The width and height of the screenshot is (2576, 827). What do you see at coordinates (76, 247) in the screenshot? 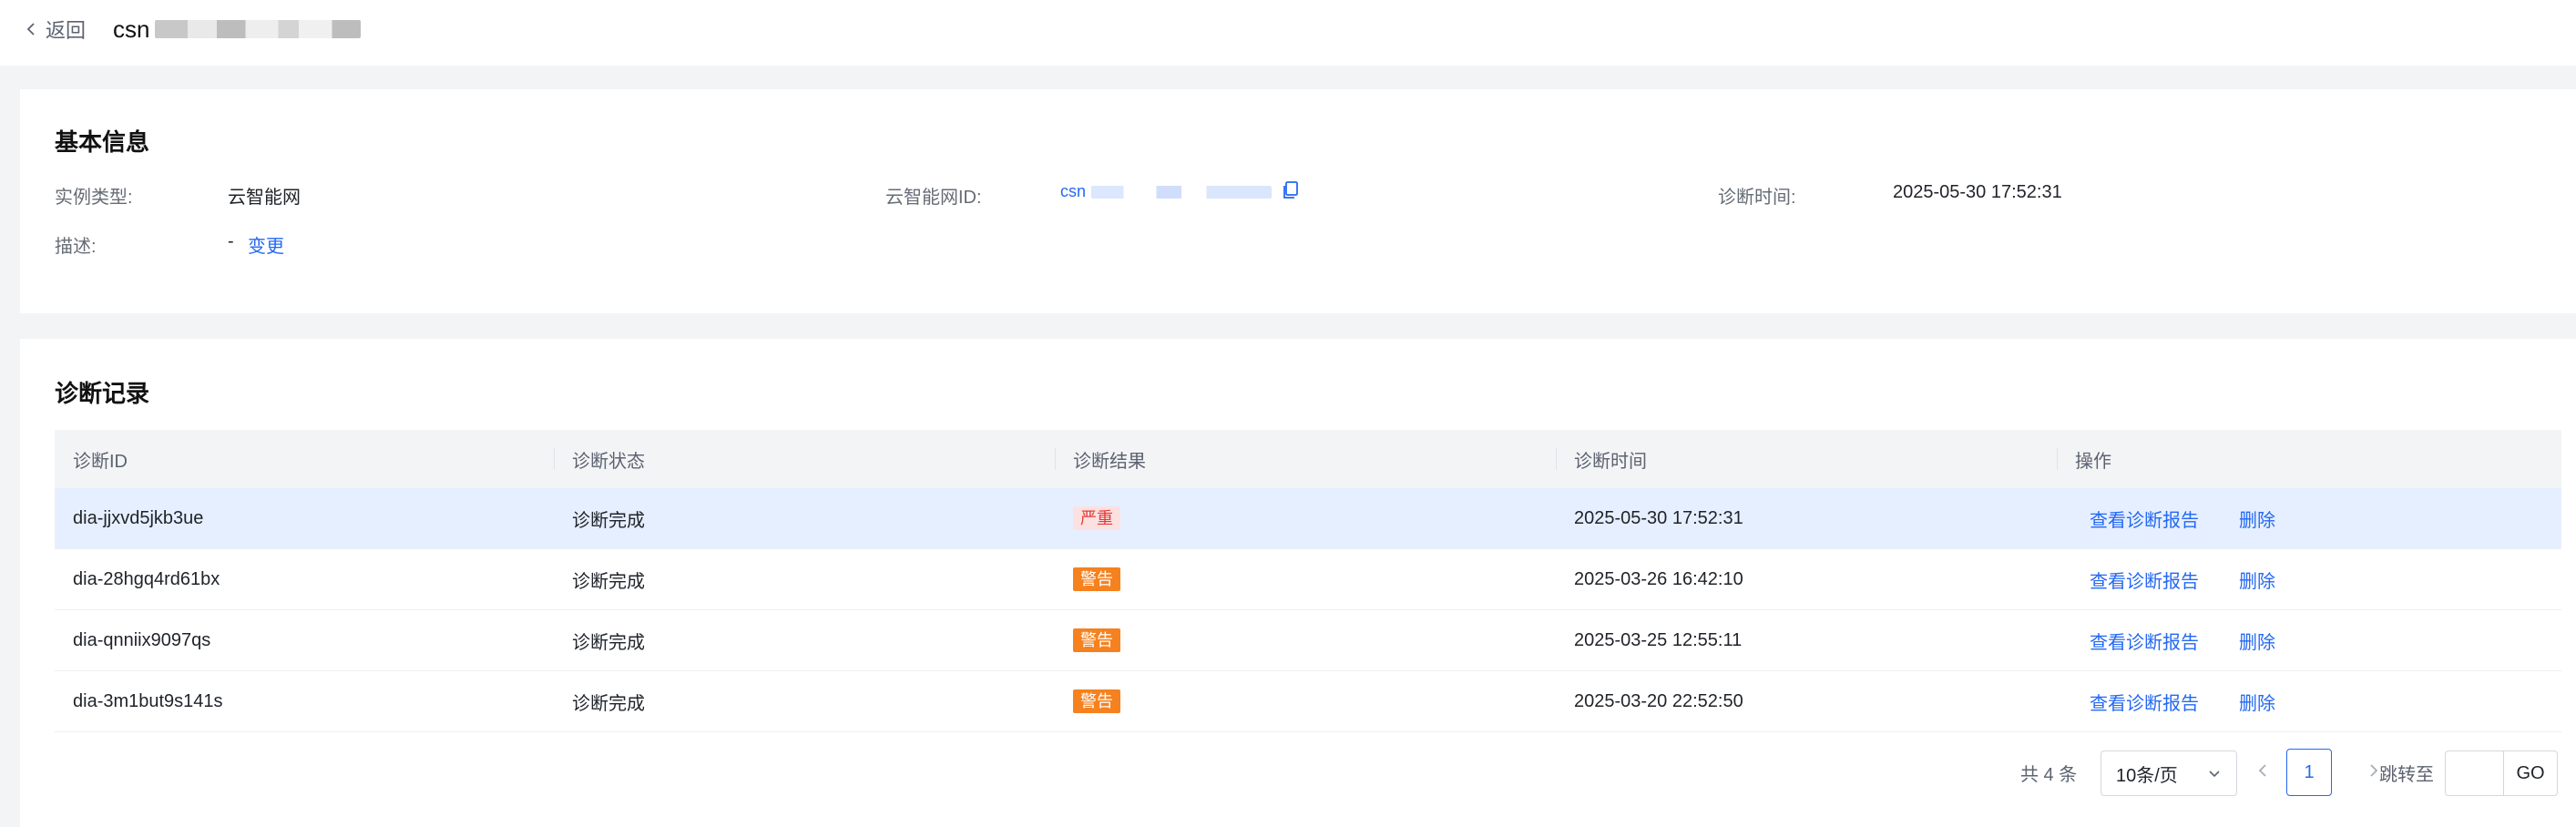
I see `desc-label: 描述:` at bounding box center [76, 247].